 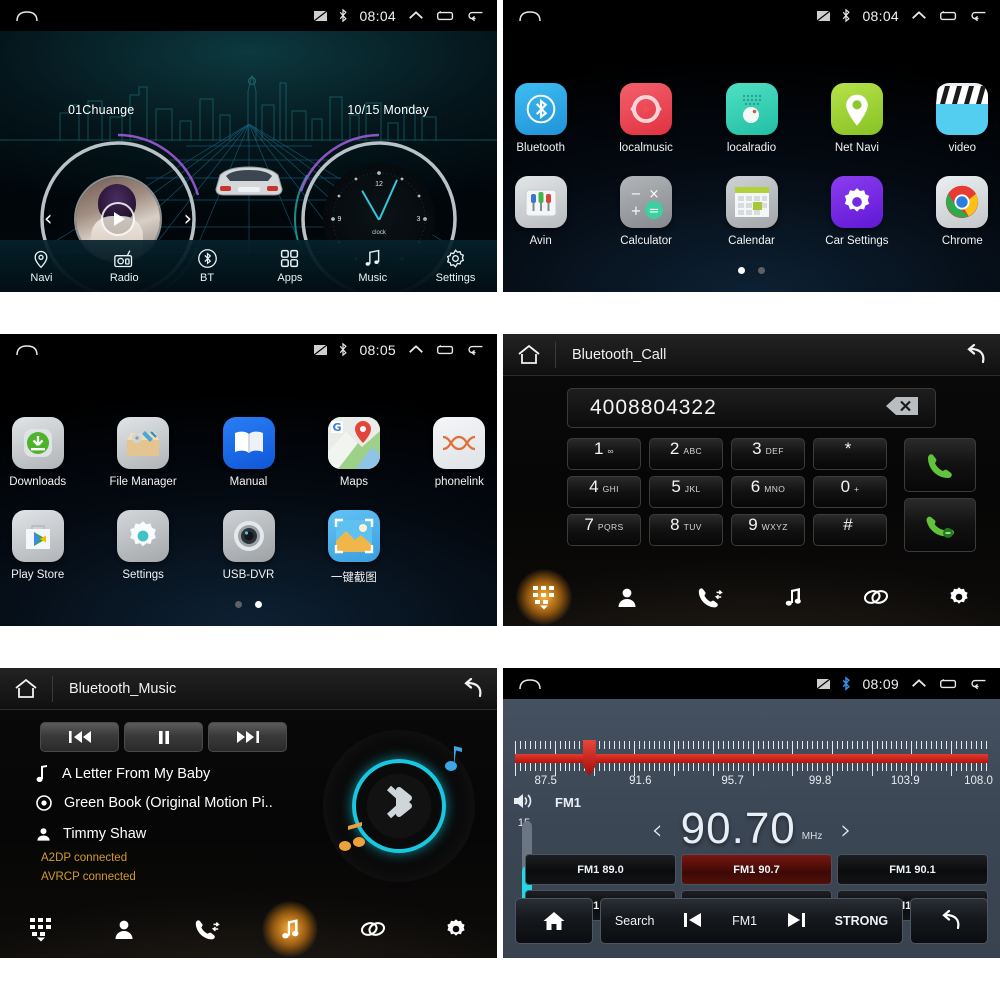 What do you see at coordinates (686, 454) in the screenshot?
I see `key-2: 2 ABC` at bounding box center [686, 454].